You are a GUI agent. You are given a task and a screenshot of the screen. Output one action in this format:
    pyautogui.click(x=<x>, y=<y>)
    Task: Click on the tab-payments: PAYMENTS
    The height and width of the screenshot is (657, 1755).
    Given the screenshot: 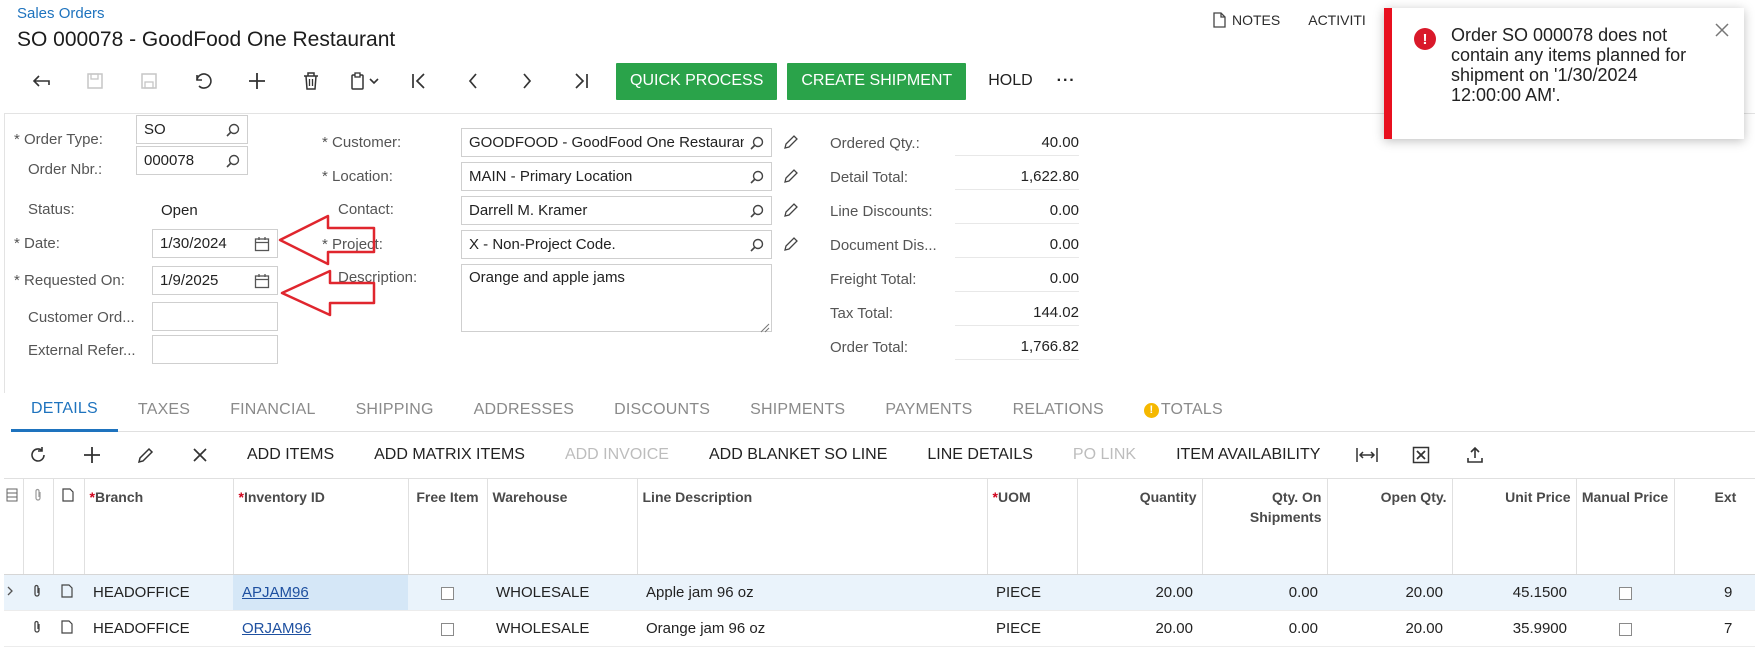 What is the action you would take?
    pyautogui.click(x=928, y=410)
    